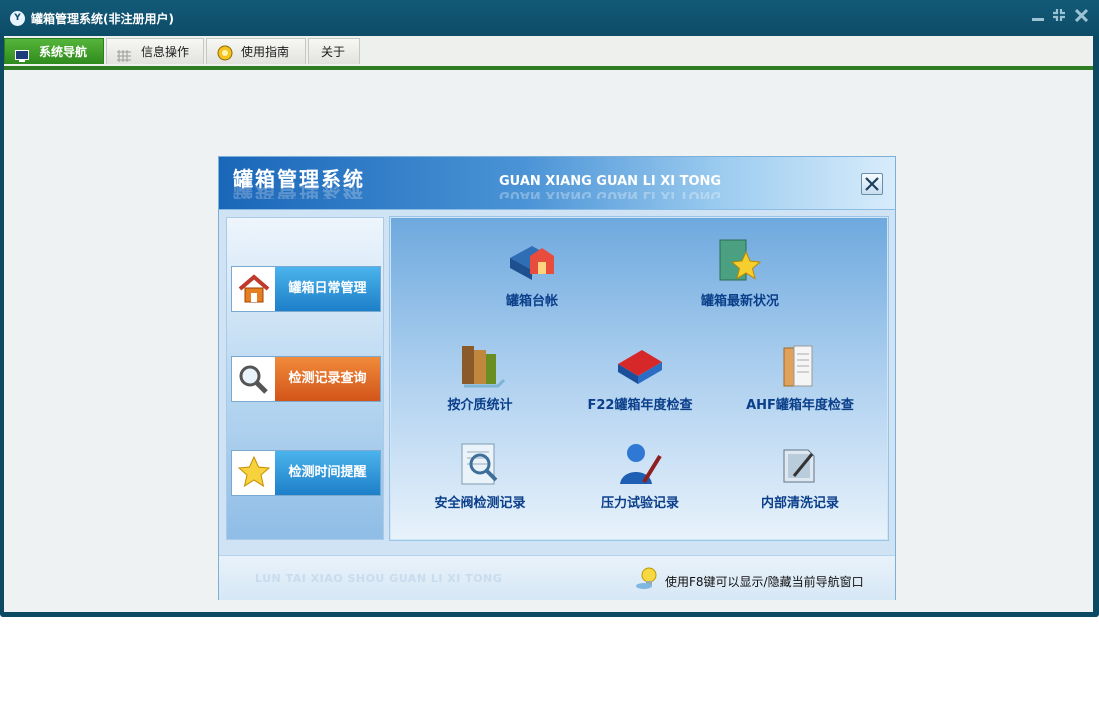 The width and height of the screenshot is (1099, 723). What do you see at coordinates (124, 53) in the screenshot?
I see `grid-icon` at bounding box center [124, 53].